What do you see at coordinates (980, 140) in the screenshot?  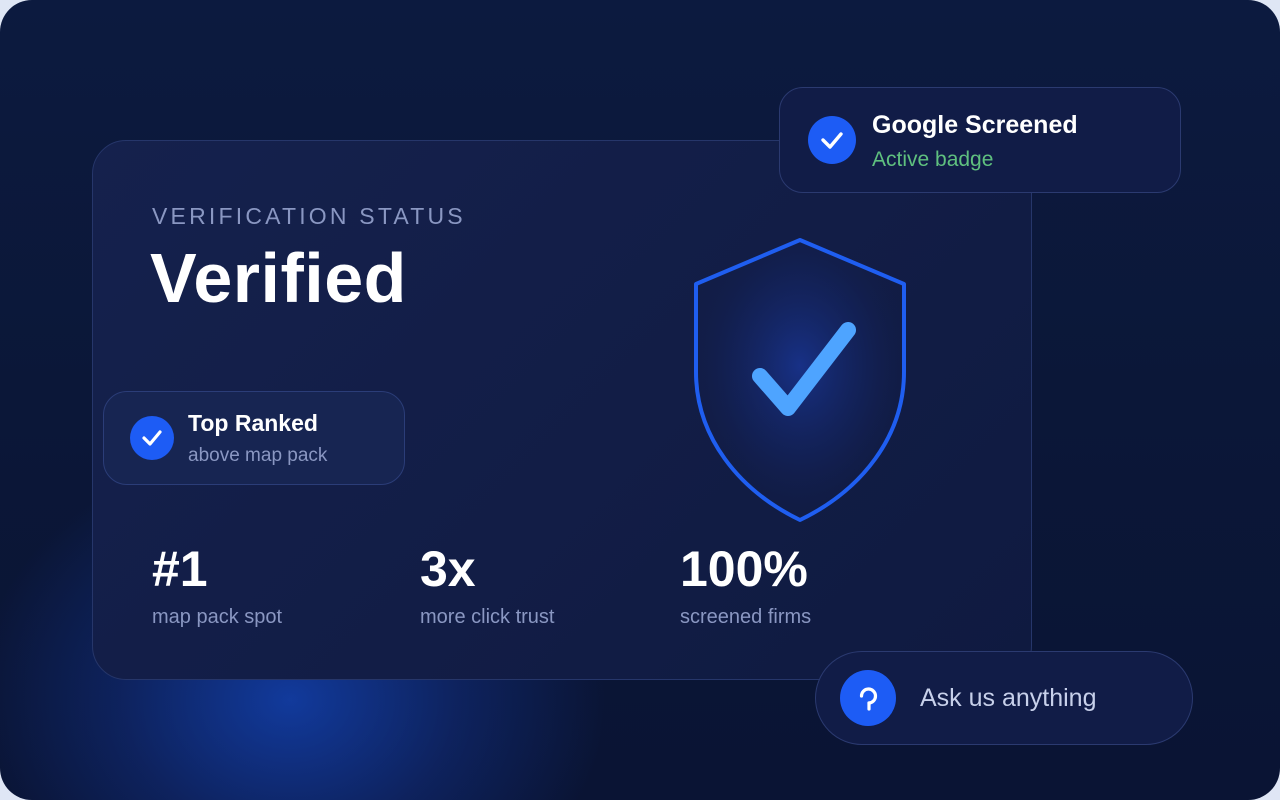 I see `google-screened-badge: Google Screened Active badge` at bounding box center [980, 140].